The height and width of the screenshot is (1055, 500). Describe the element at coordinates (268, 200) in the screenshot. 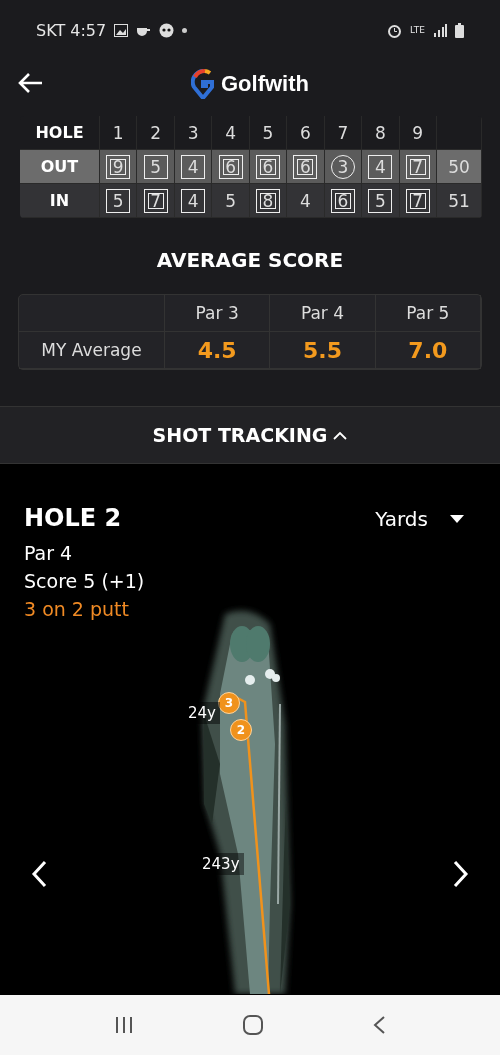

I see `score-mark: 8` at that location.